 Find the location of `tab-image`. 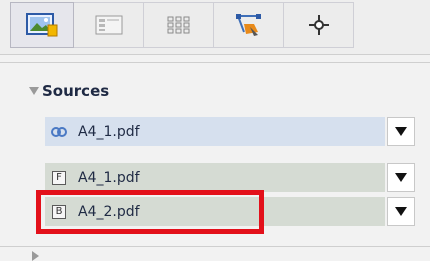

tab-image is located at coordinates (42, 25).